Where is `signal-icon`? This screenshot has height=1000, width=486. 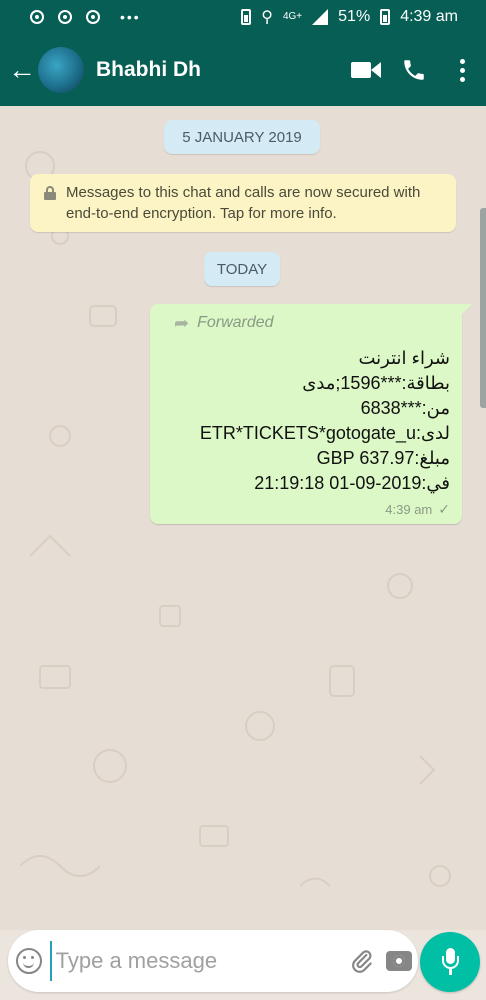
signal-icon is located at coordinates (320, 17).